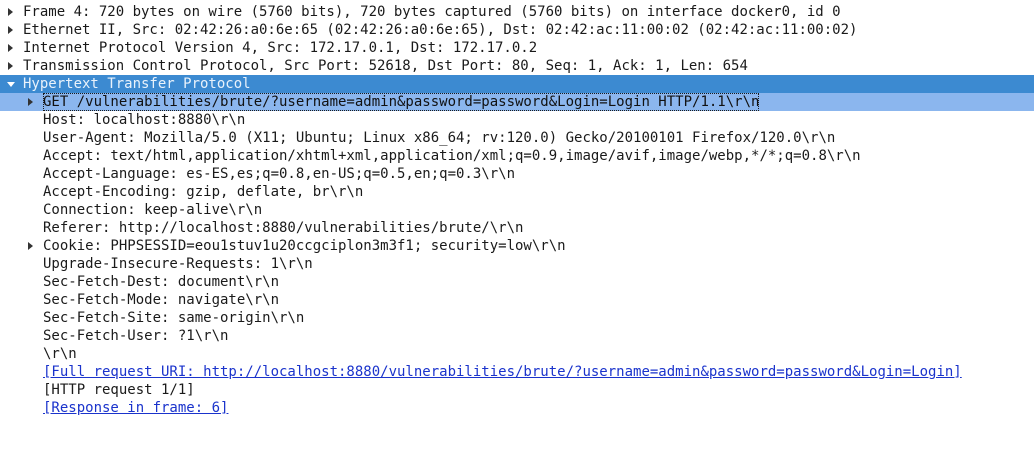 The width and height of the screenshot is (1034, 453). What do you see at coordinates (136, 336) in the screenshot?
I see `tree-item-label: Sec-Fetch-User: ?1\r\n` at bounding box center [136, 336].